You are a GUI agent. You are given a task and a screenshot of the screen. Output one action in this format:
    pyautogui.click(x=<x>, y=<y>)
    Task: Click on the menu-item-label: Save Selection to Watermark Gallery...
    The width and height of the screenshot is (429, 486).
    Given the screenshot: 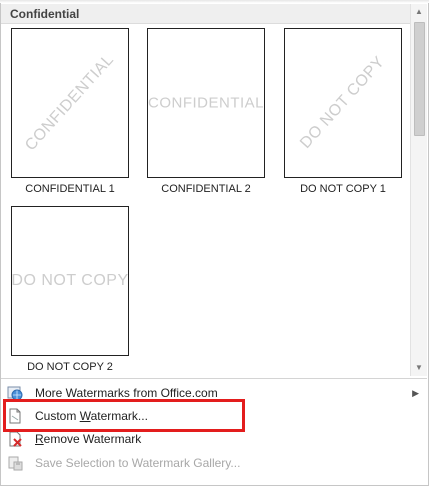 What is the action you would take?
    pyautogui.click(x=138, y=463)
    